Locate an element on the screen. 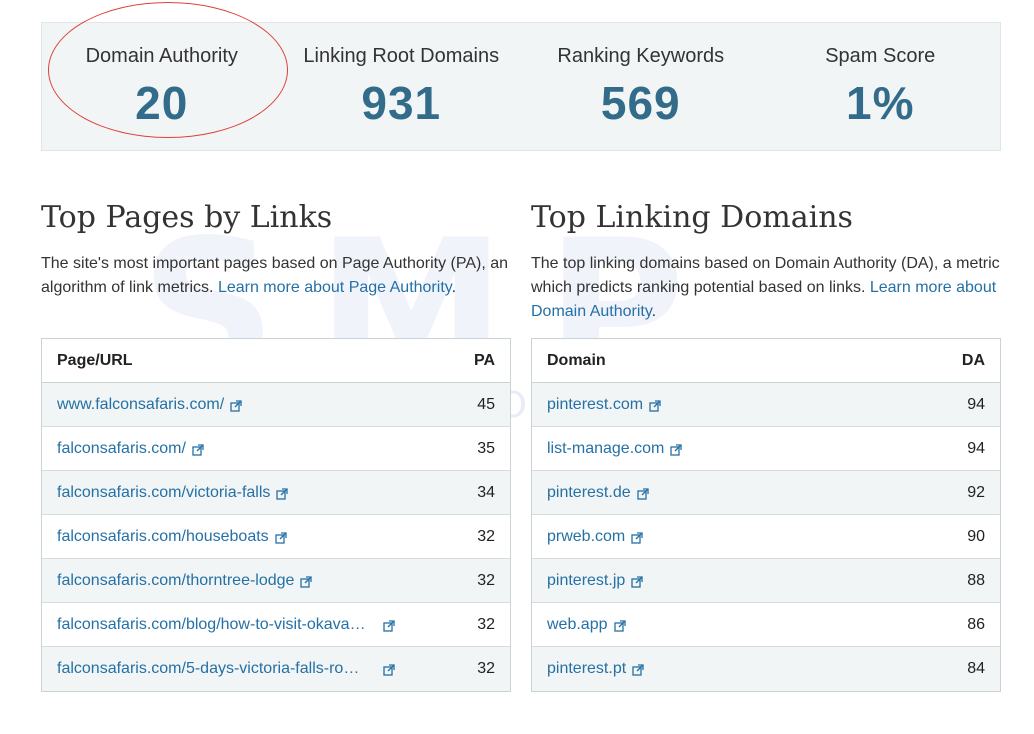  row-link: www.falconsafaris.com/ is located at coordinates (149, 405).